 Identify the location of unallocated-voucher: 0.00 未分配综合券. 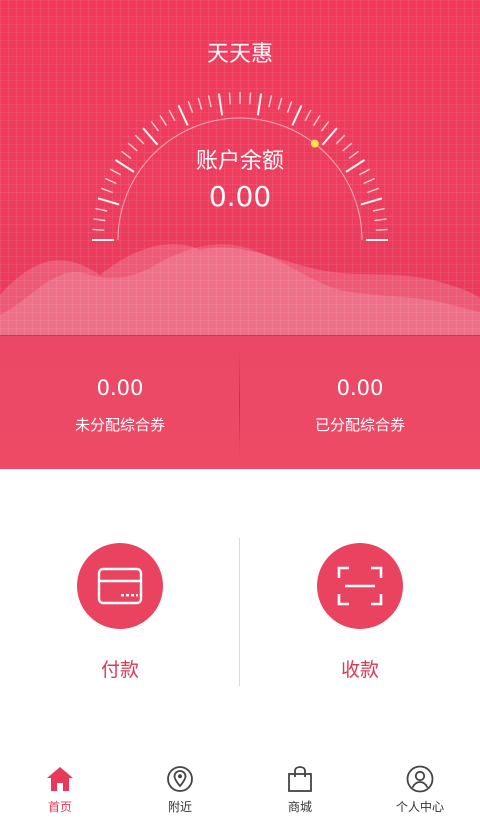
(120, 402).